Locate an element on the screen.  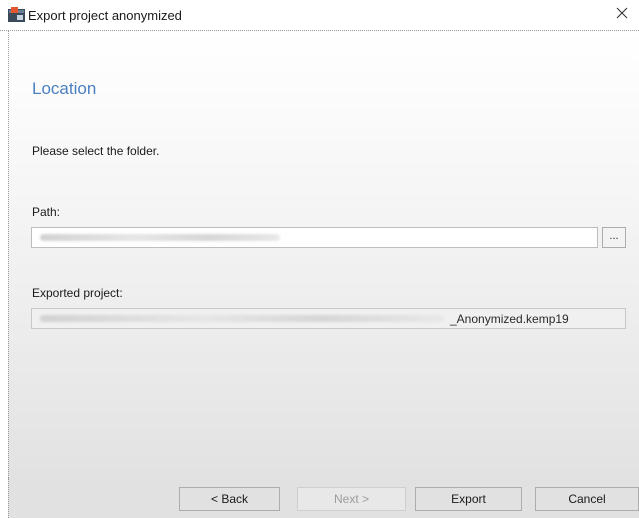
exported-project-field: _Anonymized.kemp19 is located at coordinates (328, 318).